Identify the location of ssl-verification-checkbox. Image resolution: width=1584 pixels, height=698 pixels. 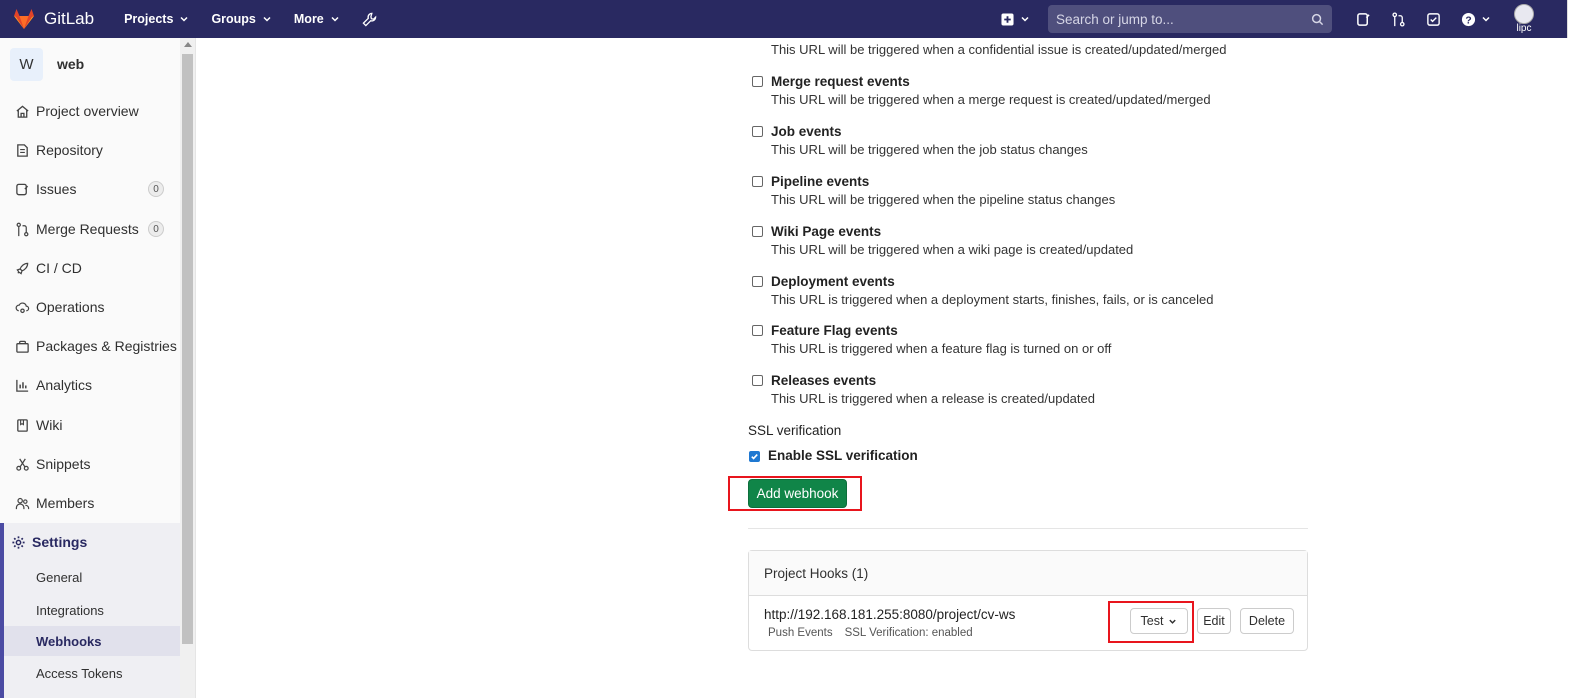
(754, 456).